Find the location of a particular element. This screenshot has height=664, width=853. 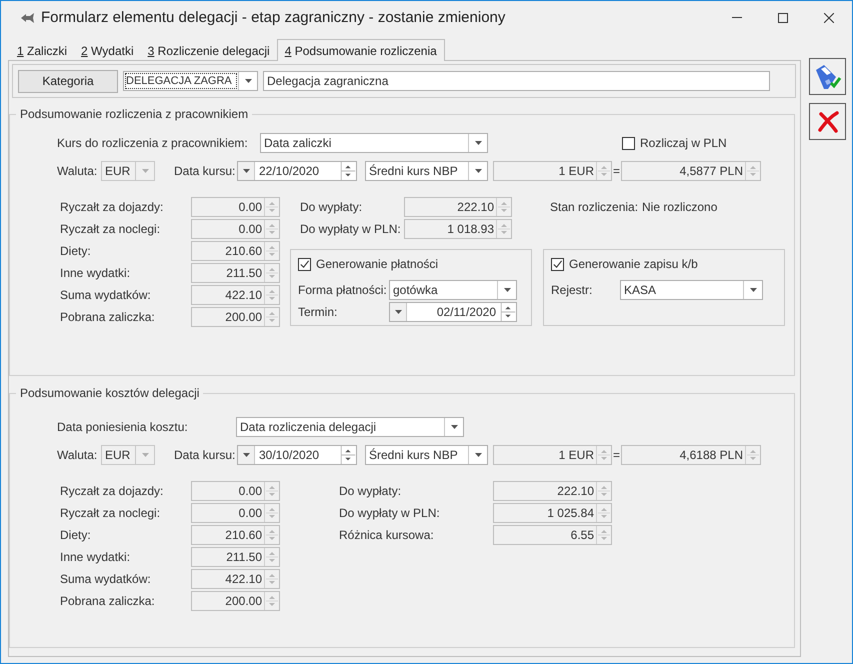

category-name-field: Delegacja zagraniczna is located at coordinates (516, 81).